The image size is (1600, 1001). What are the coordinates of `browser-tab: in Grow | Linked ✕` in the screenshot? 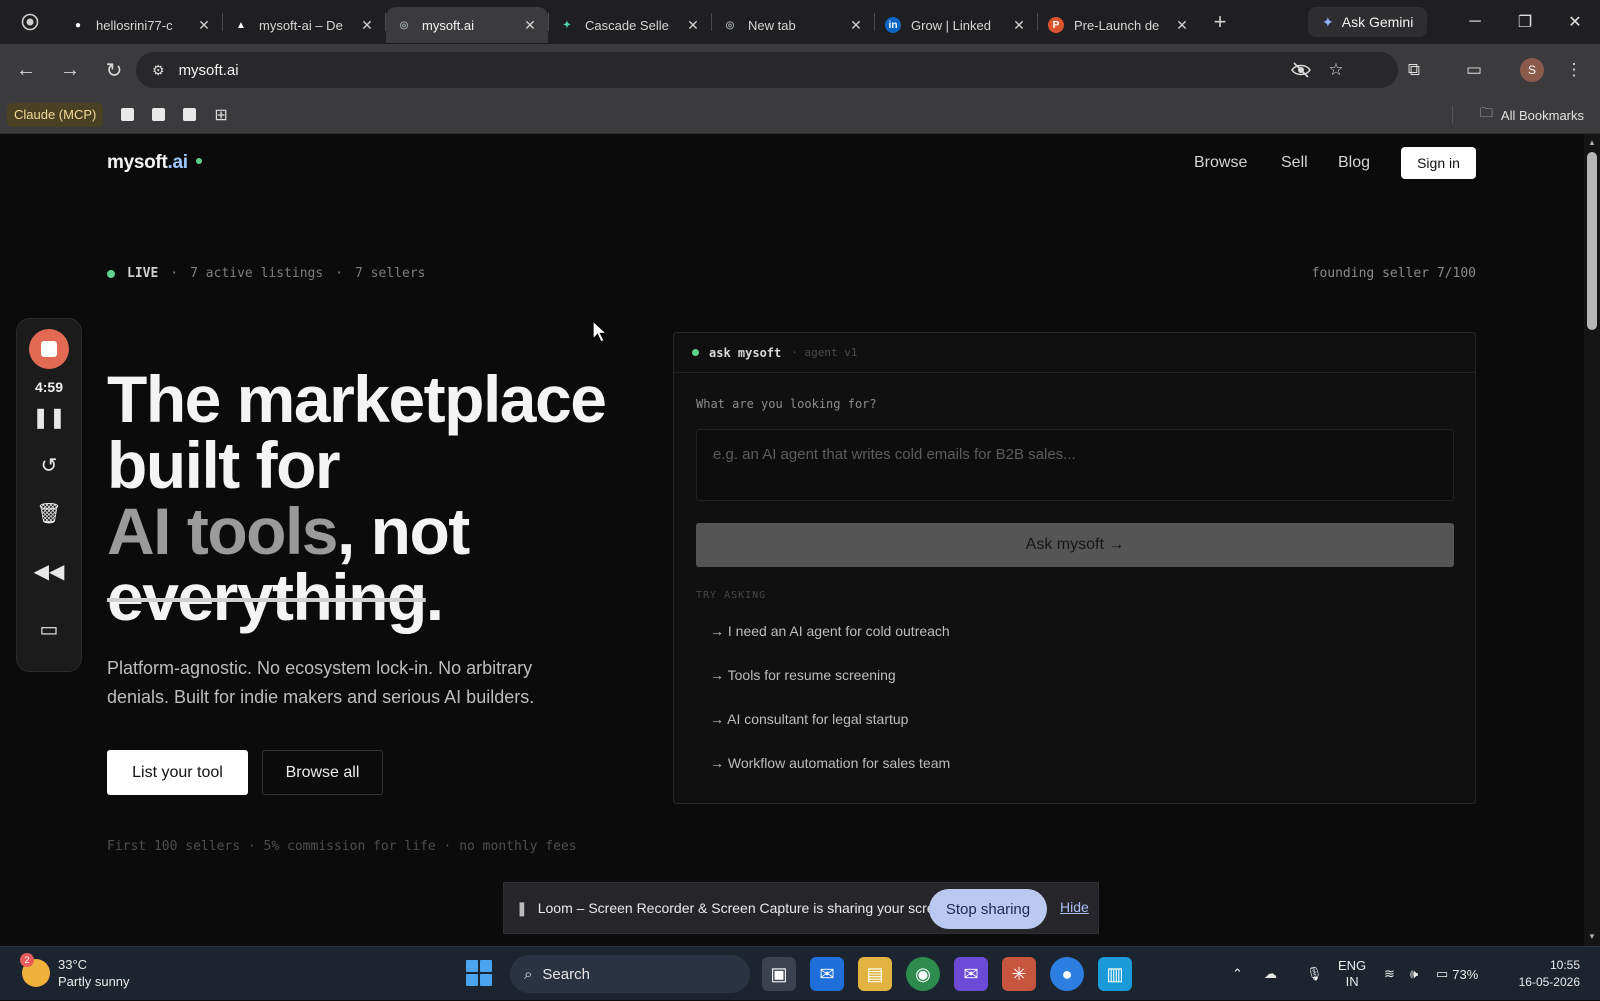 It's located at (956, 25).